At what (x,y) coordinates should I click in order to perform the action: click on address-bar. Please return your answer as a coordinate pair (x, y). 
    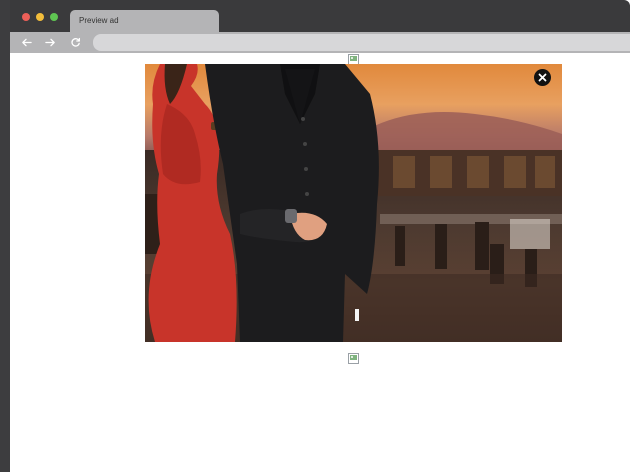
    Looking at the image, I should click on (361, 42).